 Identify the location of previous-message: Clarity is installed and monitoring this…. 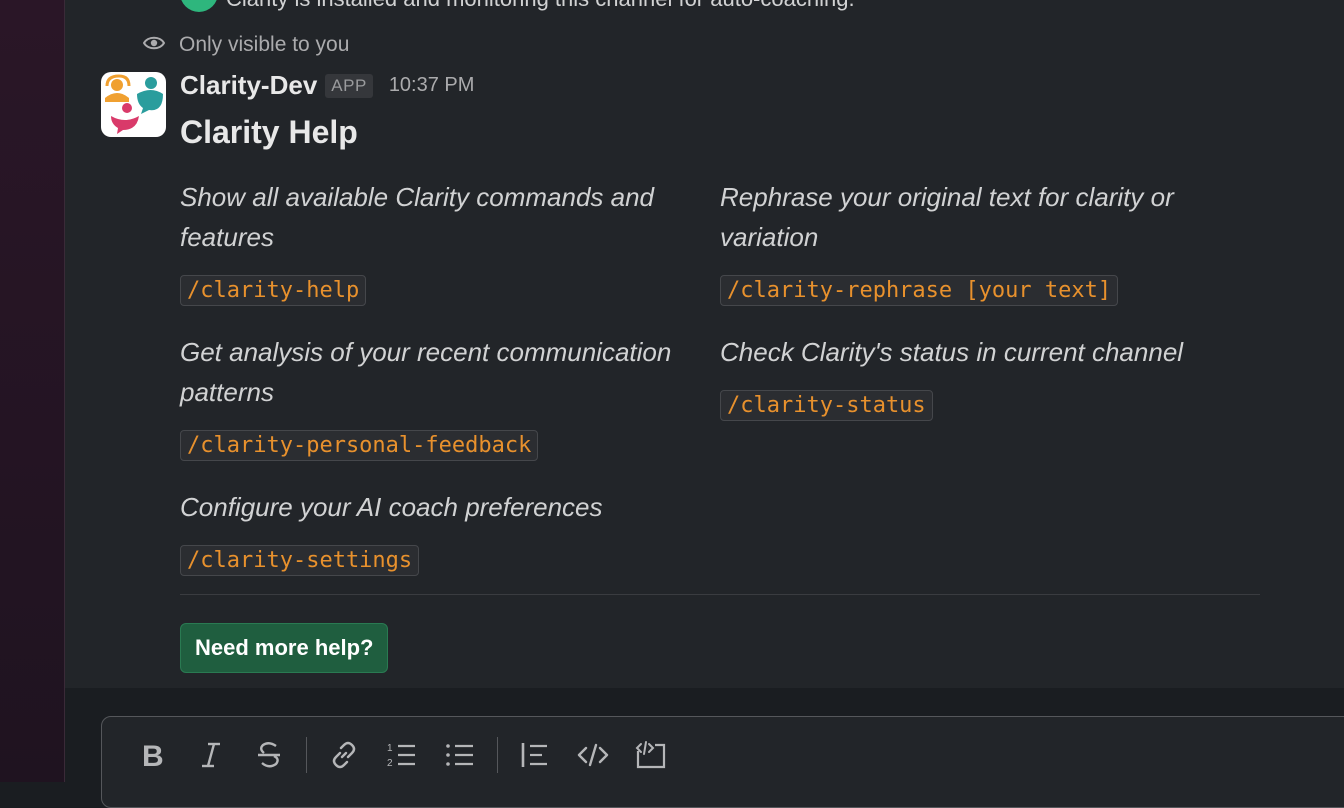
(517, 6).